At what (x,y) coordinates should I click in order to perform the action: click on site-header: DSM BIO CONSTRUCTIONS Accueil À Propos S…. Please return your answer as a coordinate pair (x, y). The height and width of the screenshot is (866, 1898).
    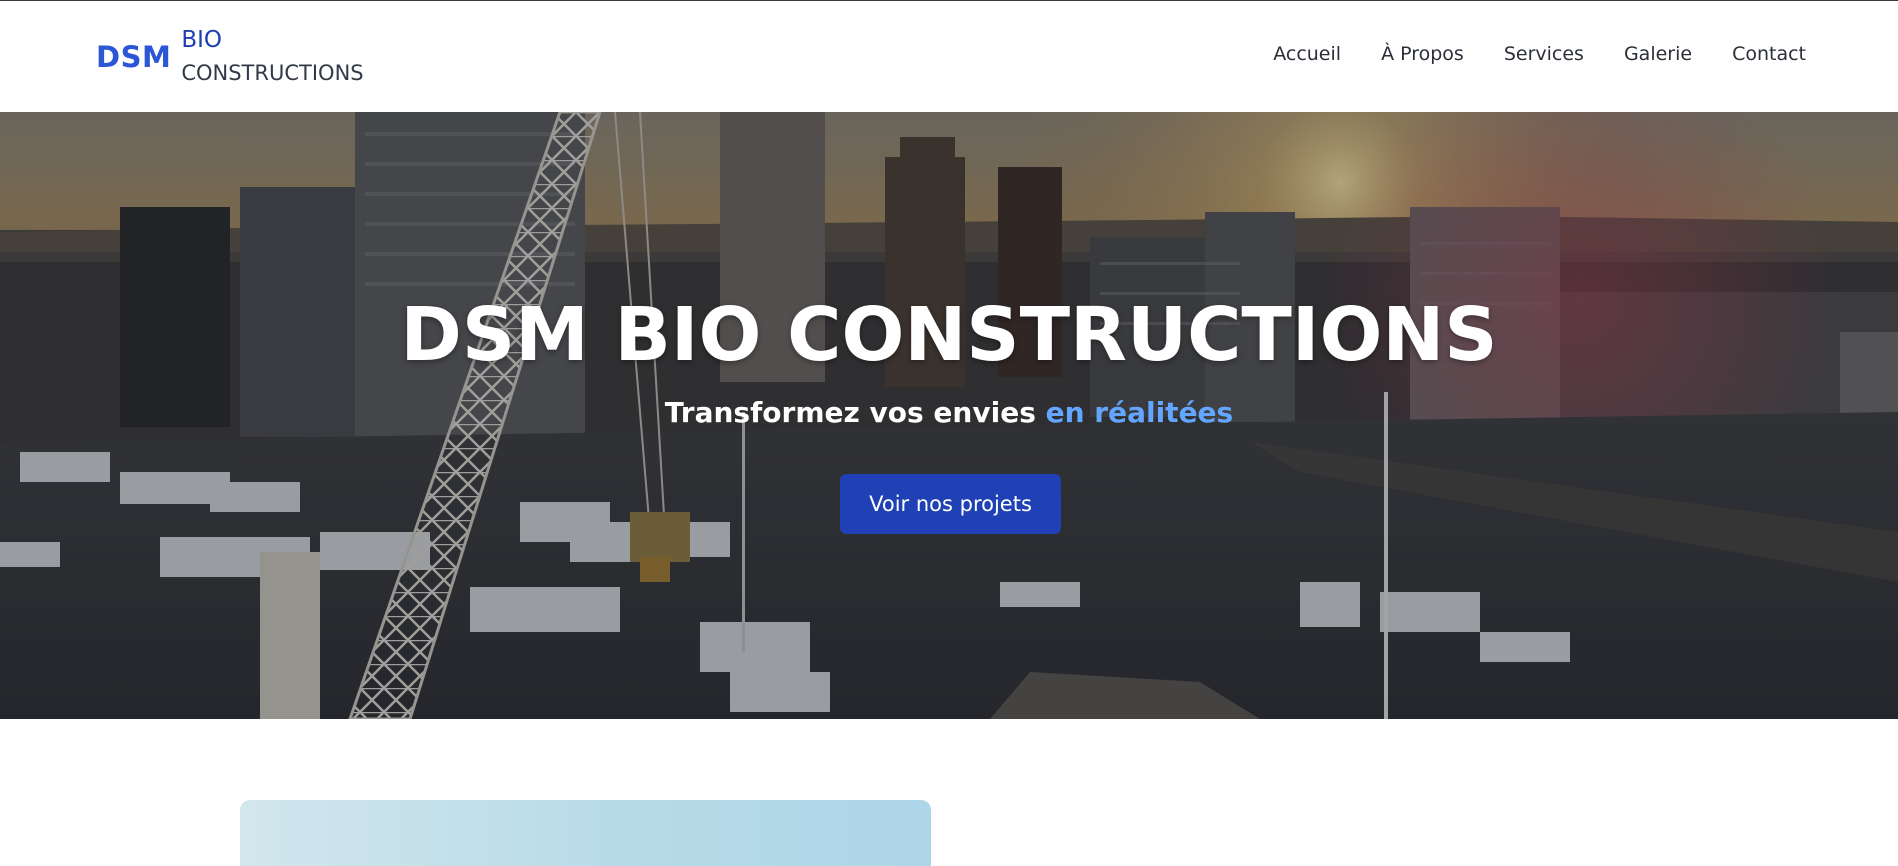
    Looking at the image, I should click on (949, 56).